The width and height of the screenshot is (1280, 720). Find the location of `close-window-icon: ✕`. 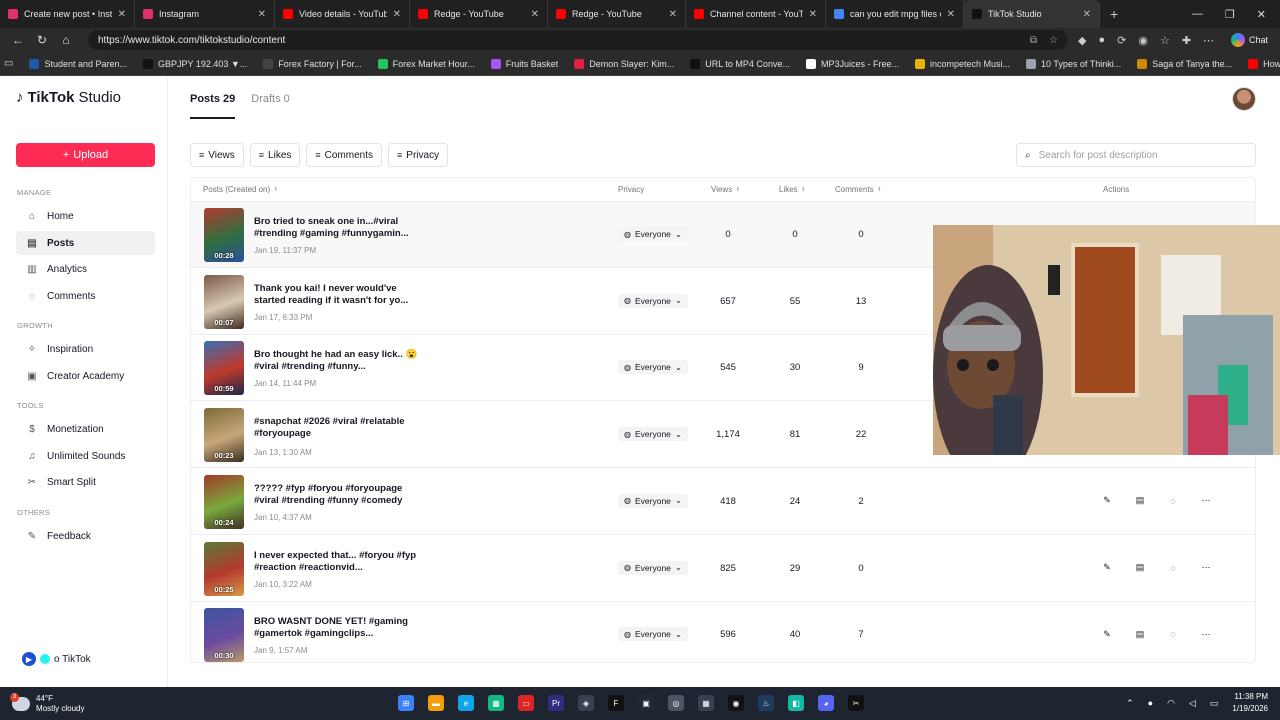

close-window-icon: ✕ is located at coordinates (1261, 14).